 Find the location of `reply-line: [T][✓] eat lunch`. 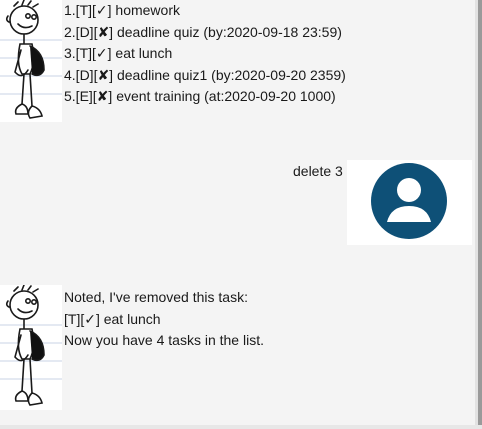

reply-line: [T][✓] eat lunch is located at coordinates (112, 318).